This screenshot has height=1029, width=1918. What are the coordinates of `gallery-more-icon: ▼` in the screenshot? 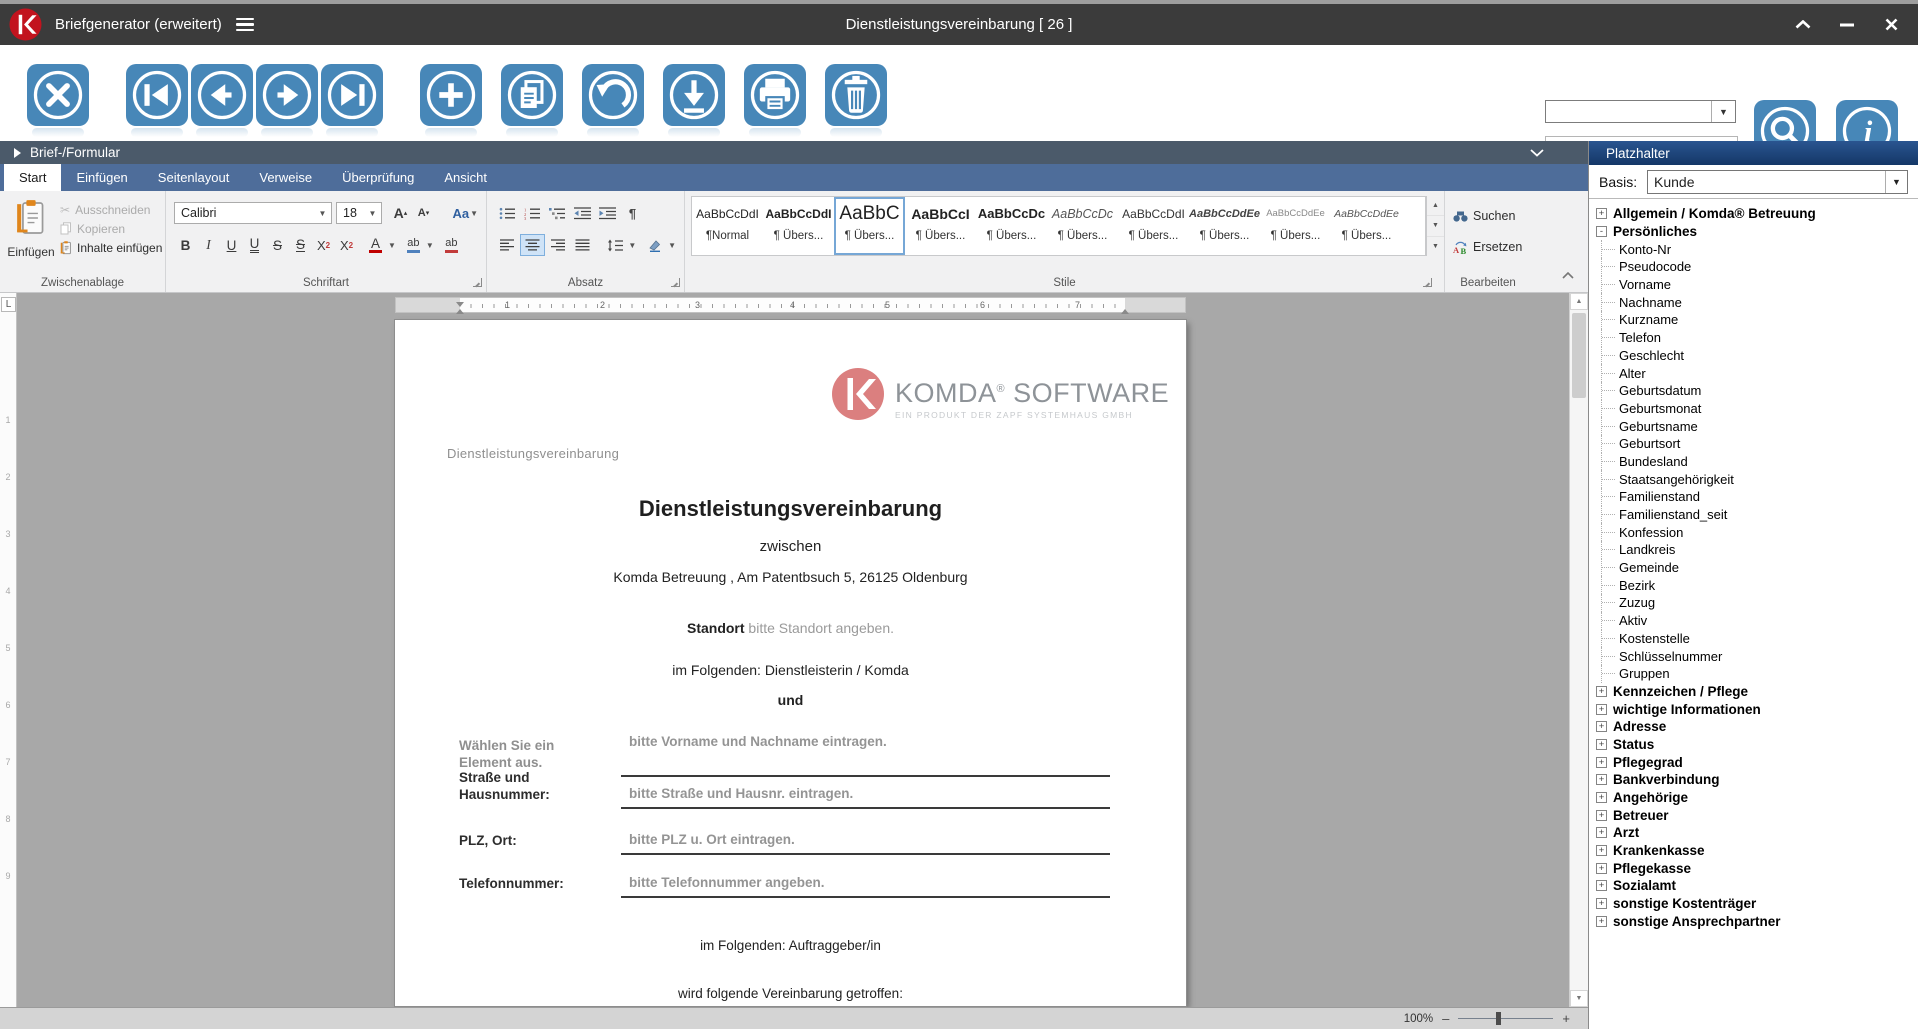 It's located at (1435, 246).